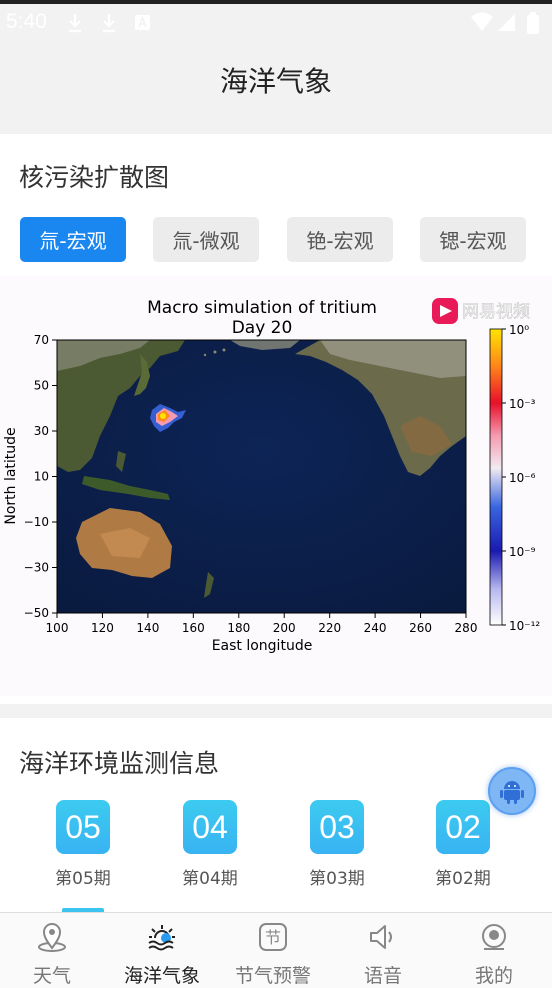 Image resolution: width=552 pixels, height=988 pixels. I want to click on wifi-icon, so click(482, 21).